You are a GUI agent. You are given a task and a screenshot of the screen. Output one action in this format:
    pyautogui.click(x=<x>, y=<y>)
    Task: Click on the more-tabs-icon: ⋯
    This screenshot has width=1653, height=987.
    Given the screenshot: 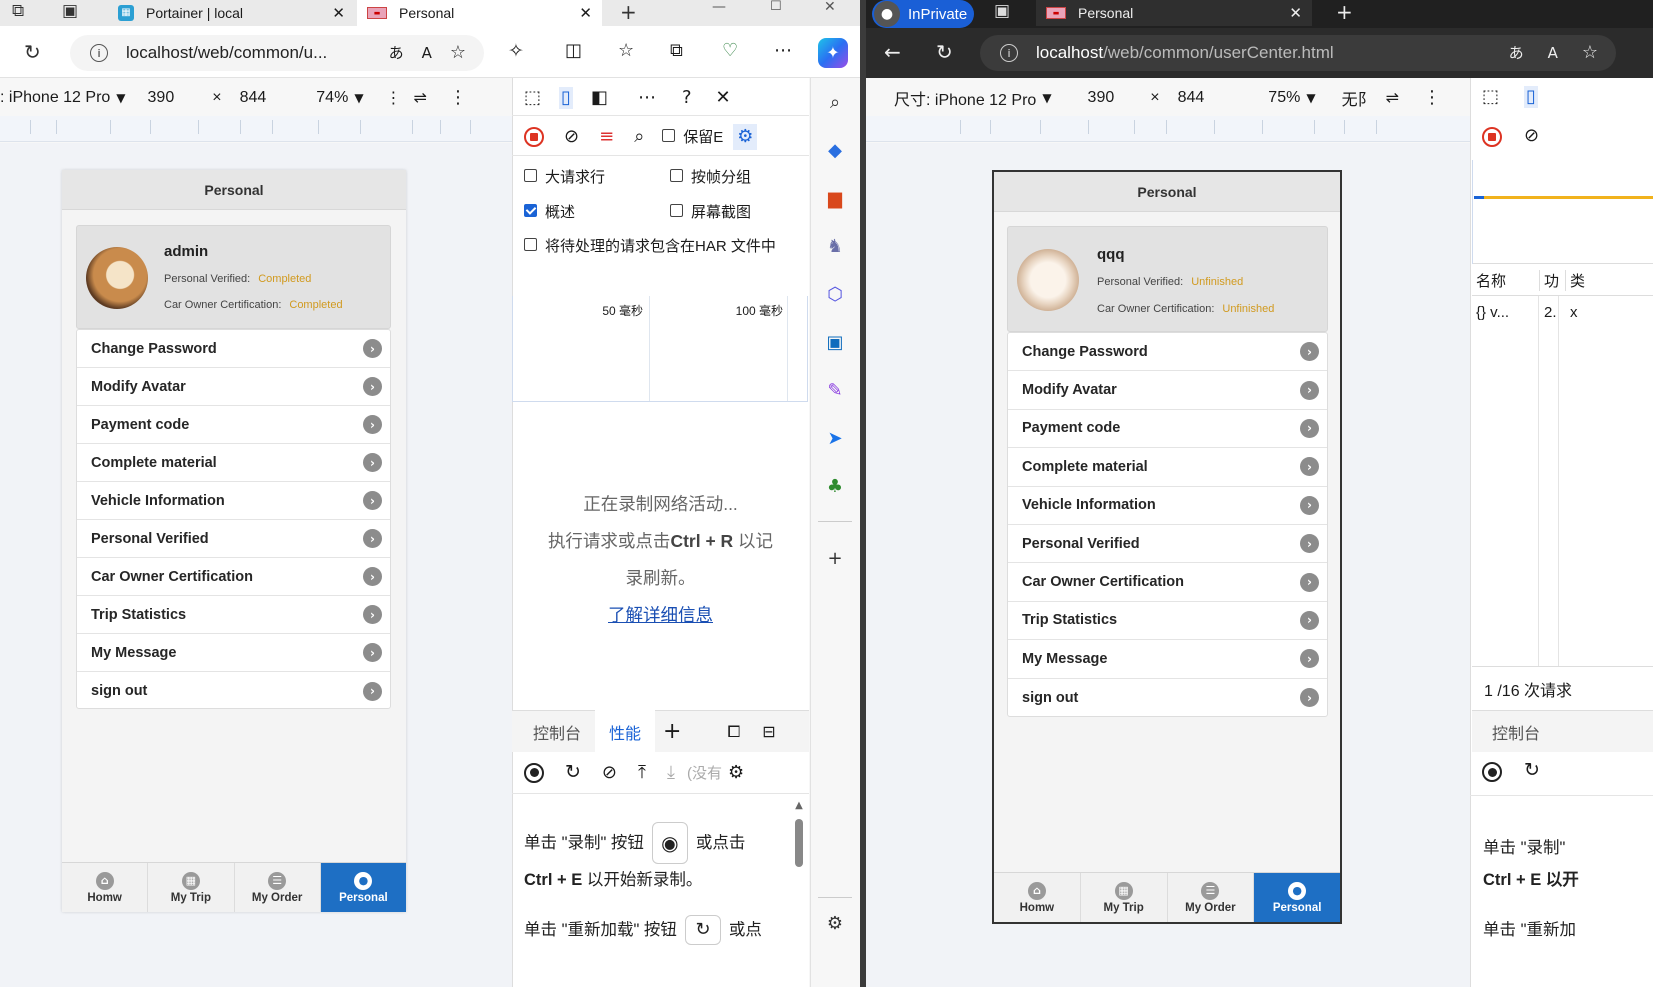 What is the action you would take?
    pyautogui.click(x=647, y=97)
    